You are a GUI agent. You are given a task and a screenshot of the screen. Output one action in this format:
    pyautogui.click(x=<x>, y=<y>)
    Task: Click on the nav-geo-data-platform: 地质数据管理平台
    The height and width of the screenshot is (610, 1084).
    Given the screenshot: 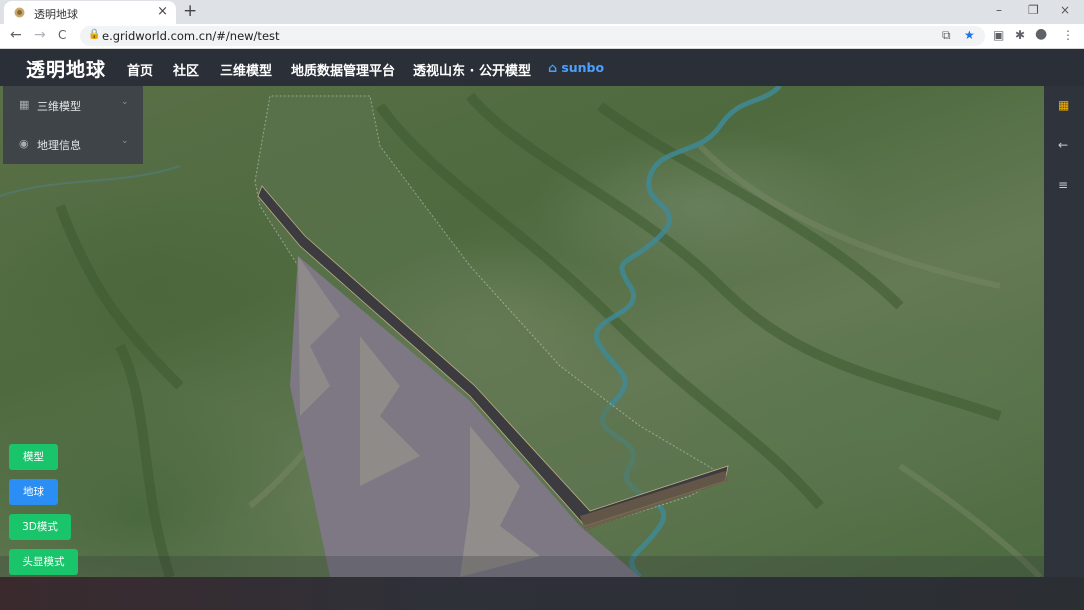 What is the action you would take?
    pyautogui.click(x=343, y=69)
    